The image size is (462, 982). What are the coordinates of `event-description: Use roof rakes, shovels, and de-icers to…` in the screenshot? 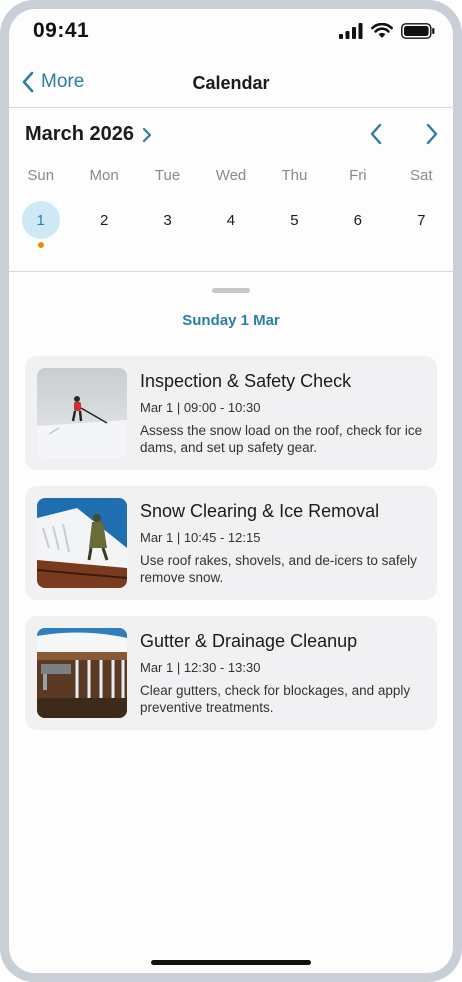 It's located at (278, 569).